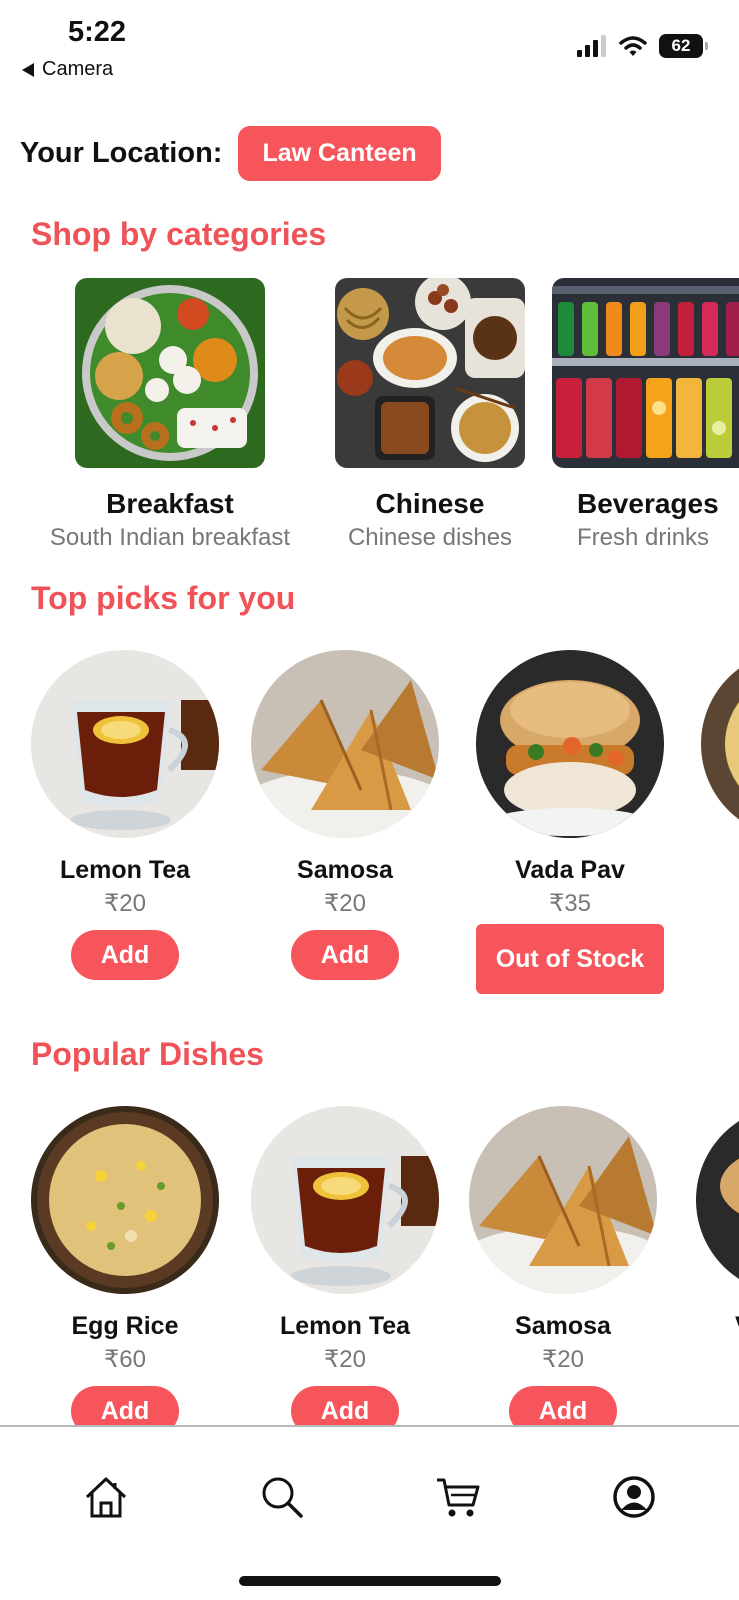 The height and width of the screenshot is (1600, 739). I want to click on vada-pav-image, so click(570, 744).